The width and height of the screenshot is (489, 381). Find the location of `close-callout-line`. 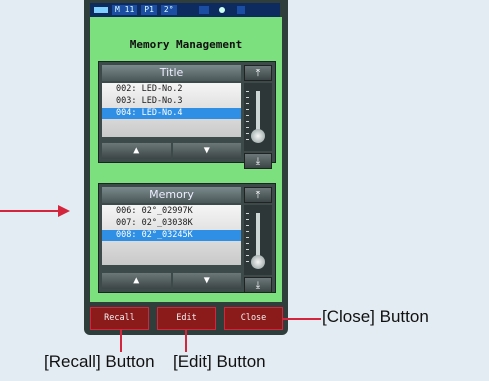

close-callout-line is located at coordinates (302, 319).